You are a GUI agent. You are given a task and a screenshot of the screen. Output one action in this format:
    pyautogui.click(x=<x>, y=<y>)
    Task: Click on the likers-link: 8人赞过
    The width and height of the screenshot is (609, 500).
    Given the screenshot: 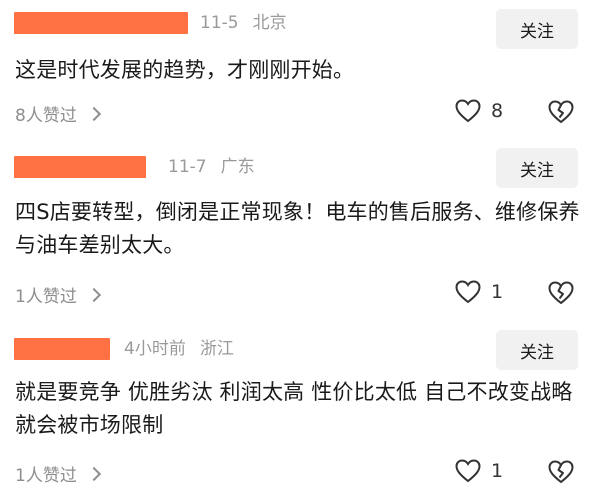 What is the action you would take?
    pyautogui.click(x=58, y=113)
    